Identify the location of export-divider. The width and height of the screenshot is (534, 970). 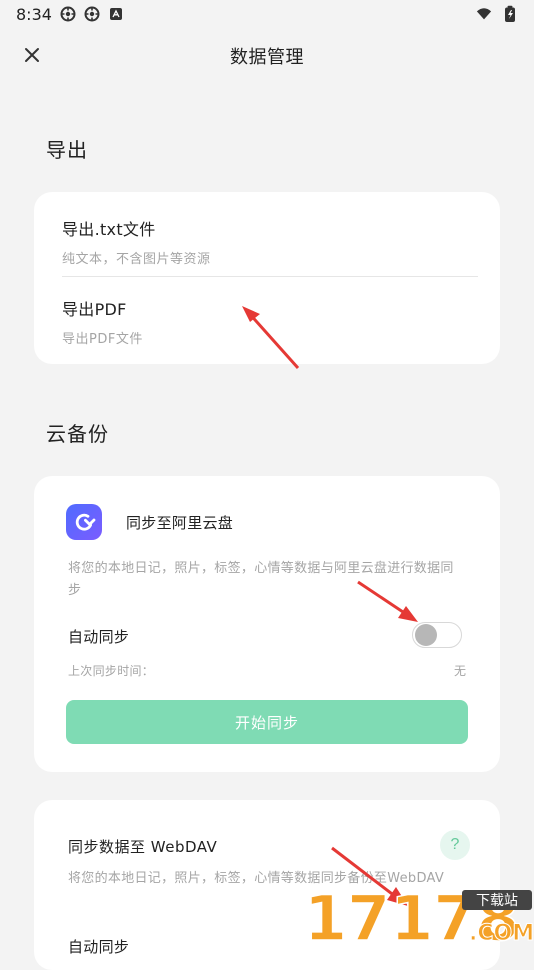
(270, 276).